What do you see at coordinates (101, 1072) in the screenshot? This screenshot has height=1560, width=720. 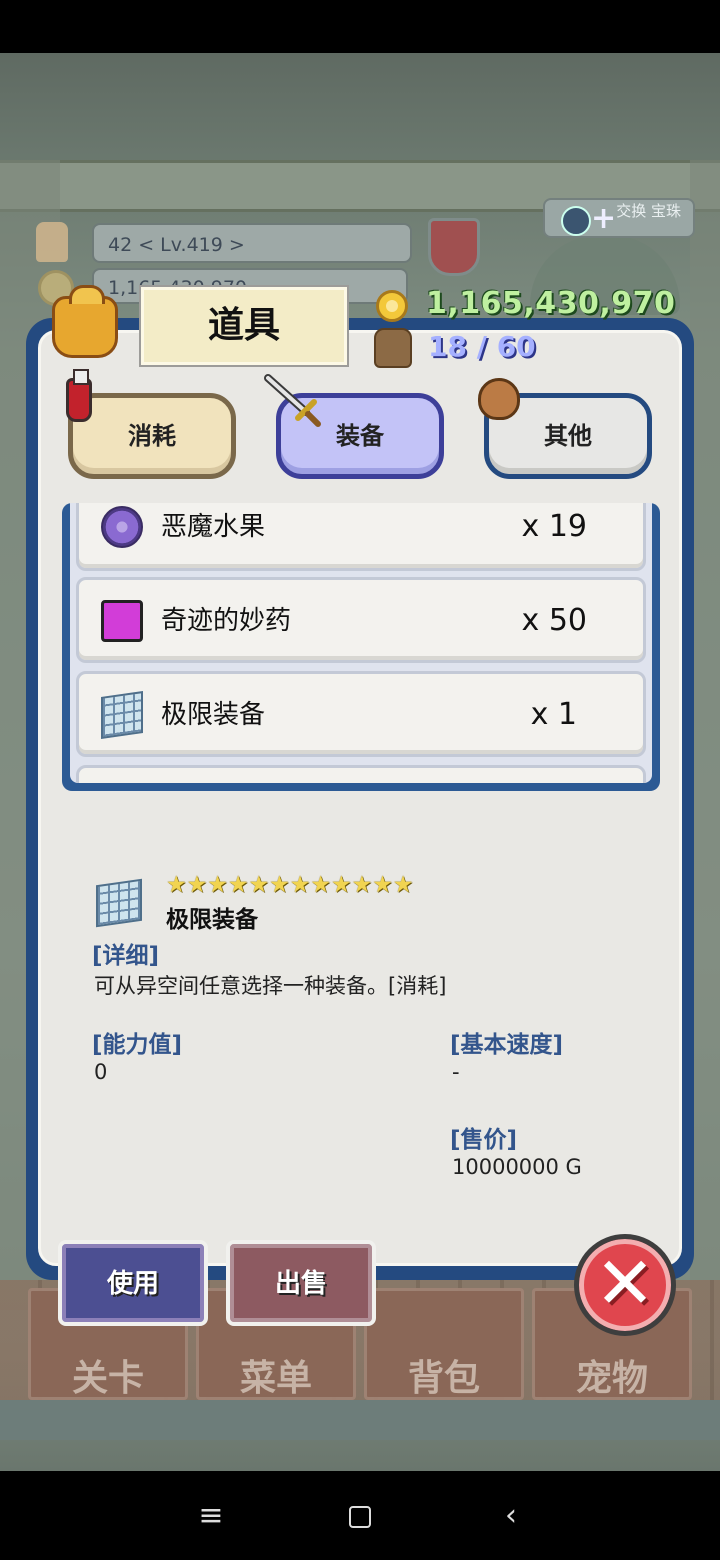 I see `power-value: 0` at bounding box center [101, 1072].